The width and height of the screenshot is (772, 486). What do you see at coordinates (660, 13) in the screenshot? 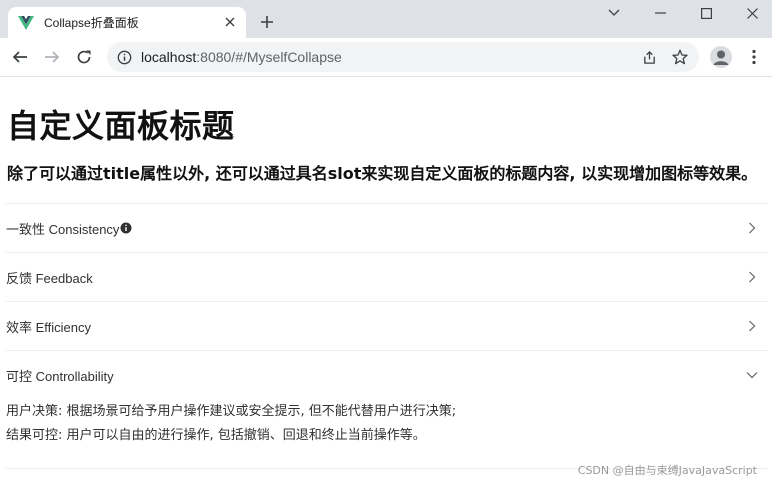
I see `minimize-icon` at bounding box center [660, 13].